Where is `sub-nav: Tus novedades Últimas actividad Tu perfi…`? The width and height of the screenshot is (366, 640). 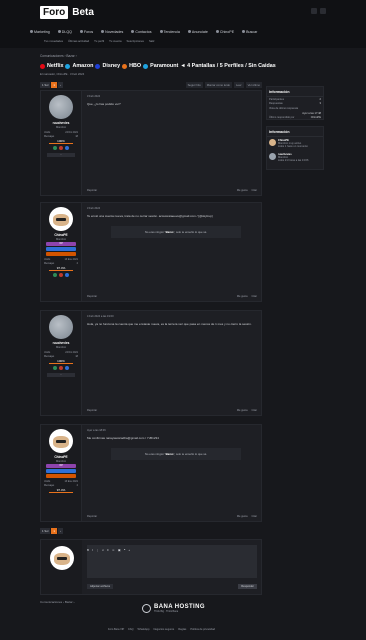 sub-nav: Tus novedades Últimas actividad Tu perfi… is located at coordinates (99, 41).